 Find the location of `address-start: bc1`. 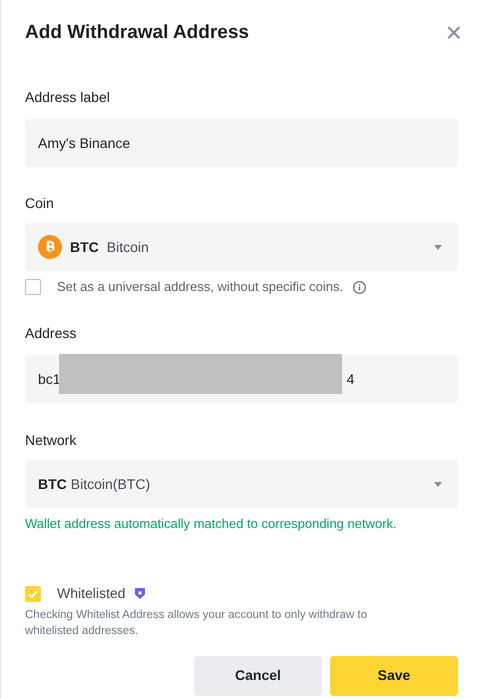

address-start: bc1 is located at coordinates (49, 379).